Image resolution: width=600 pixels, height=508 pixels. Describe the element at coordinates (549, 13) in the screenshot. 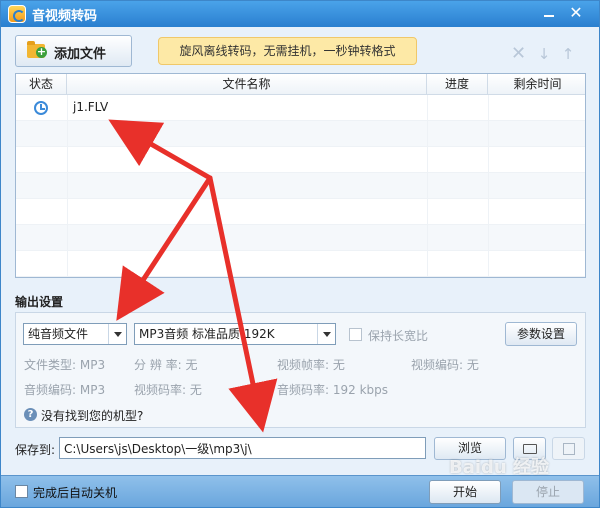

I see `minimize-button` at that location.